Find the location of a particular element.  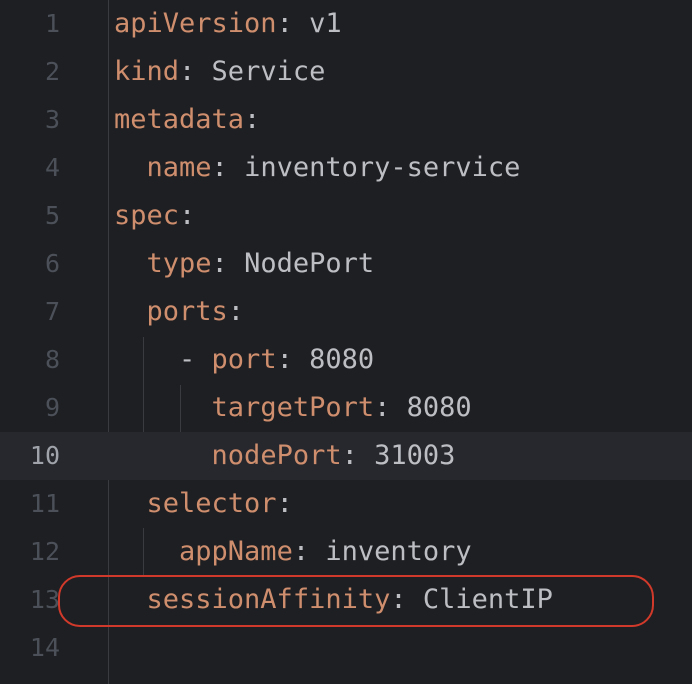

code-line: 7 ports: is located at coordinates (346, 312).